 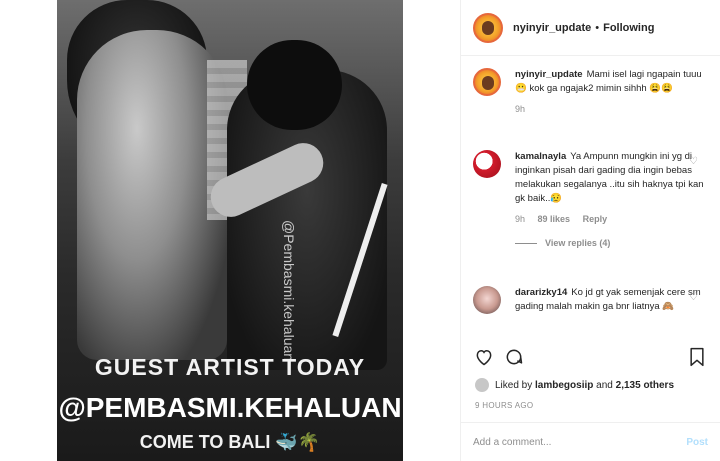 I want to click on image-watermark: @Pembasmi.kehaluan, so click(x=289, y=291).